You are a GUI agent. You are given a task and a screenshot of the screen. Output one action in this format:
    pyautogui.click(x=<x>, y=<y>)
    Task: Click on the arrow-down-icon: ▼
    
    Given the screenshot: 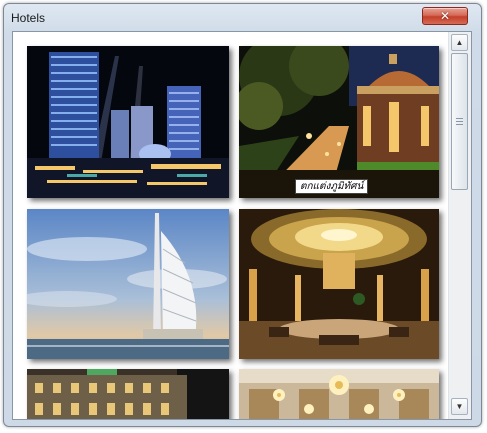 What is the action you would take?
    pyautogui.click(x=459, y=406)
    